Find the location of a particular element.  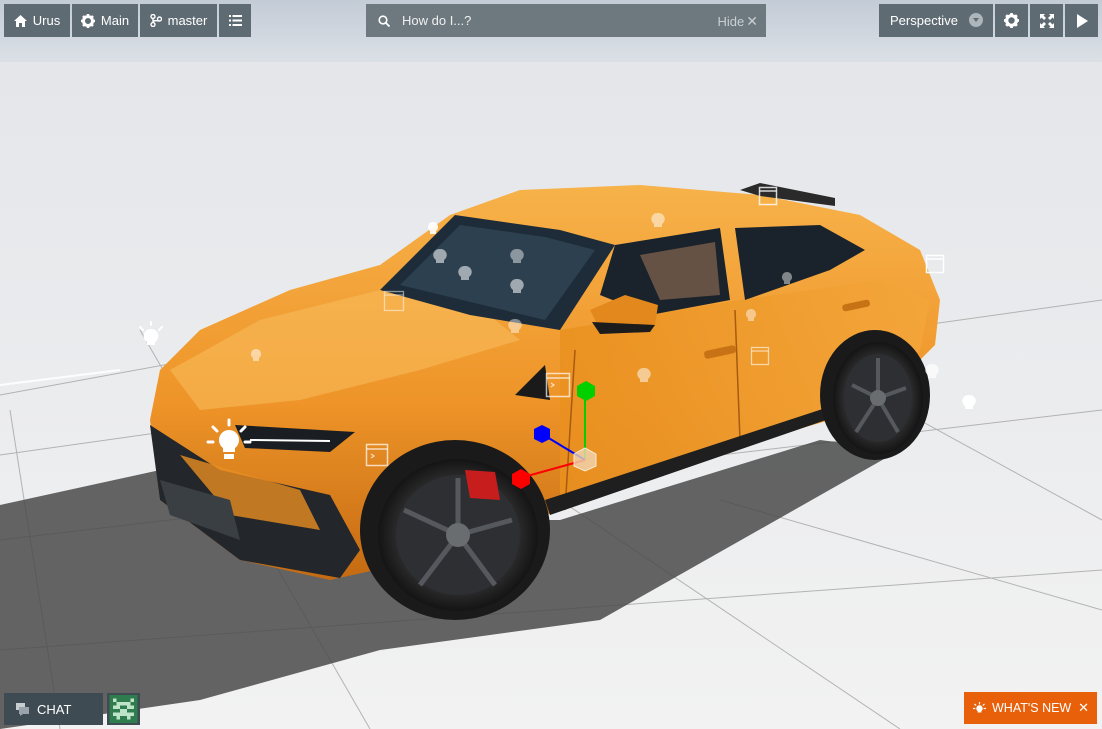

search-hide-label: Hide is located at coordinates (731, 21).